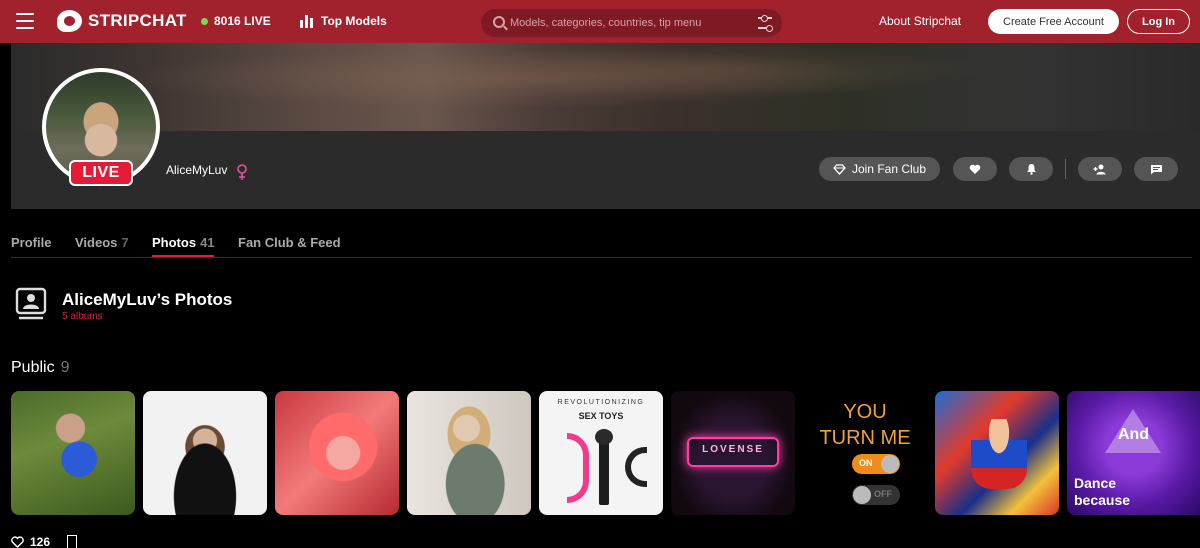 The image size is (1200, 548). I want to click on tab-fan-club-feed: Fan Club & Feed, so click(289, 242).